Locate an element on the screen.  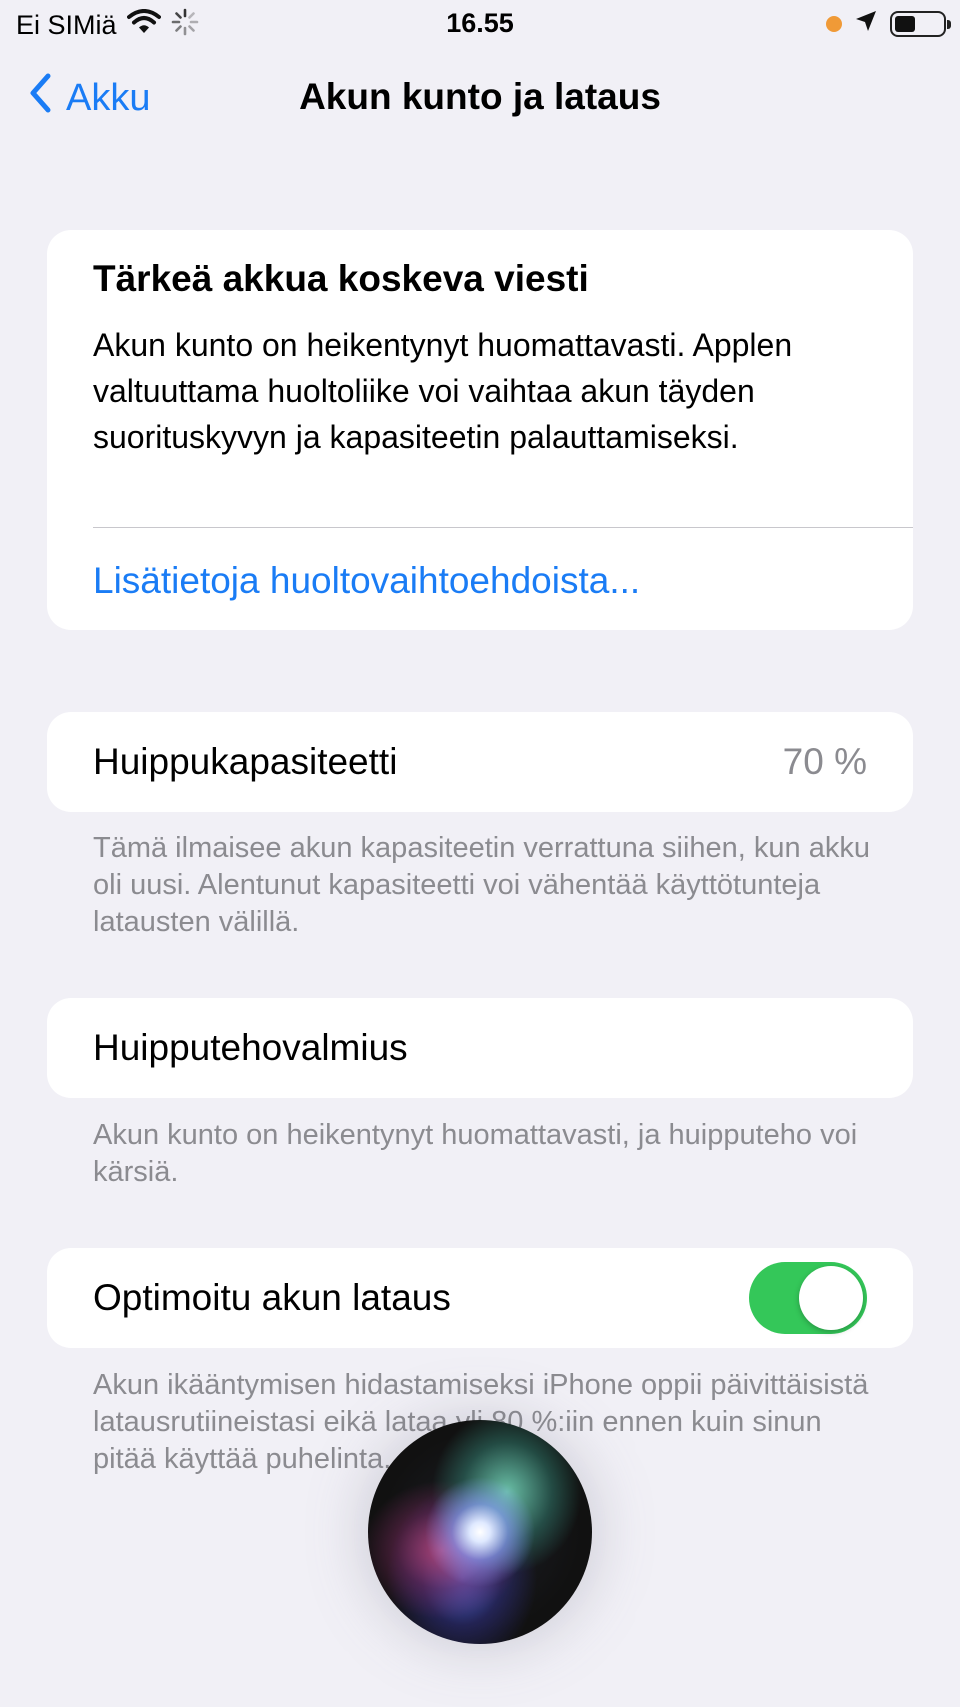
status-right is located at coordinates (888, 23).